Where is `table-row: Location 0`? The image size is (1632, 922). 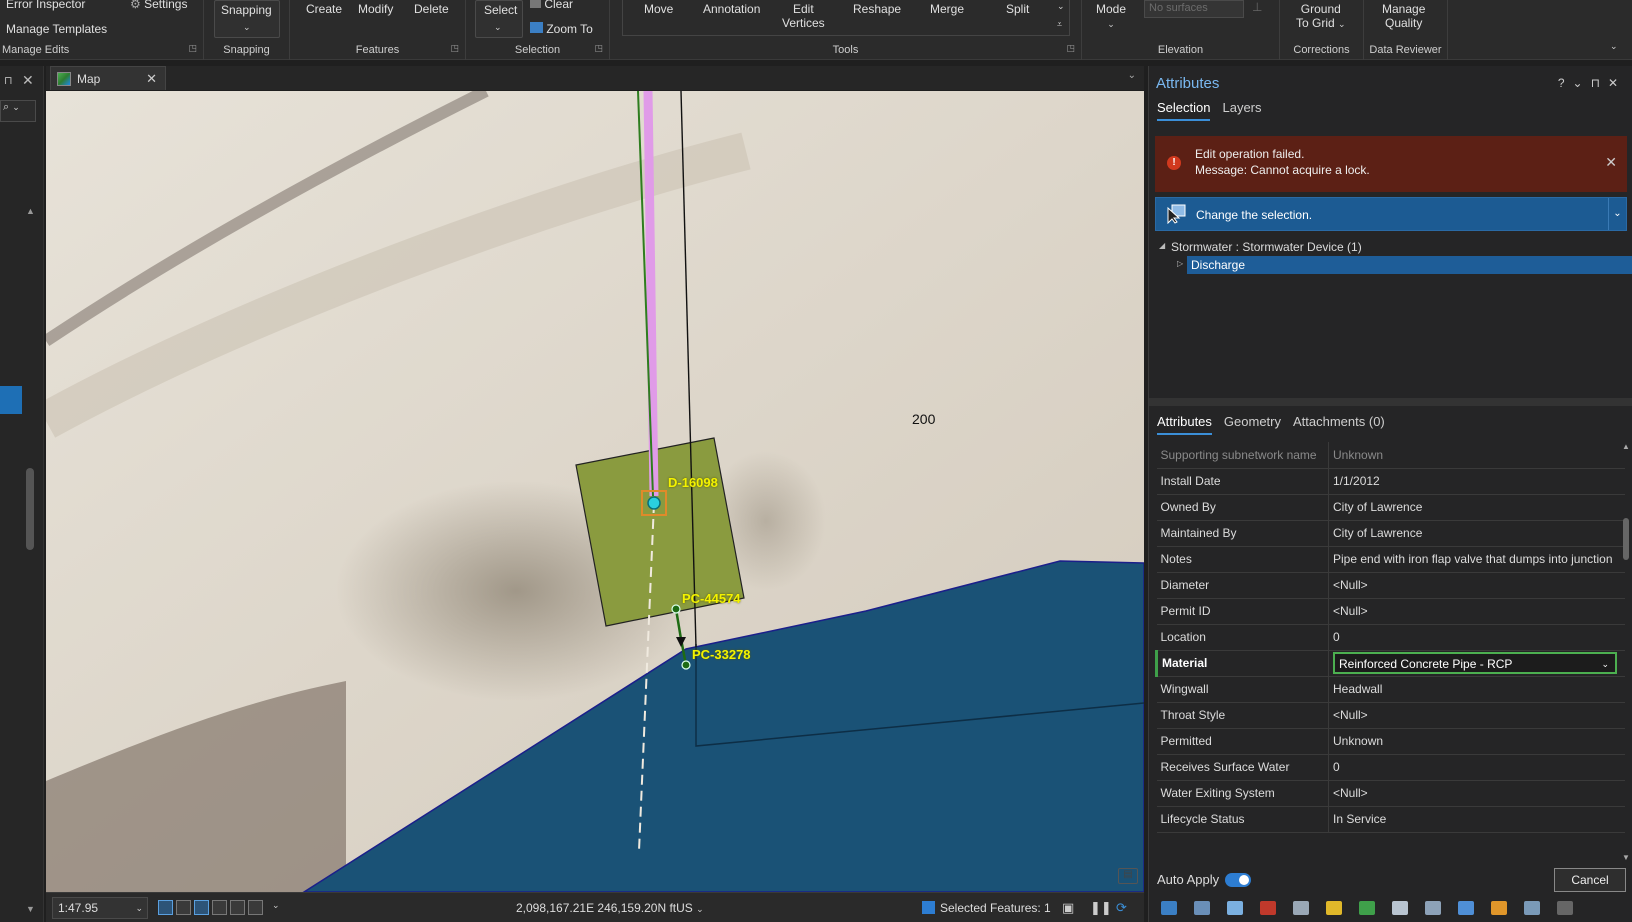
table-row: Location 0 is located at coordinates (1390, 637).